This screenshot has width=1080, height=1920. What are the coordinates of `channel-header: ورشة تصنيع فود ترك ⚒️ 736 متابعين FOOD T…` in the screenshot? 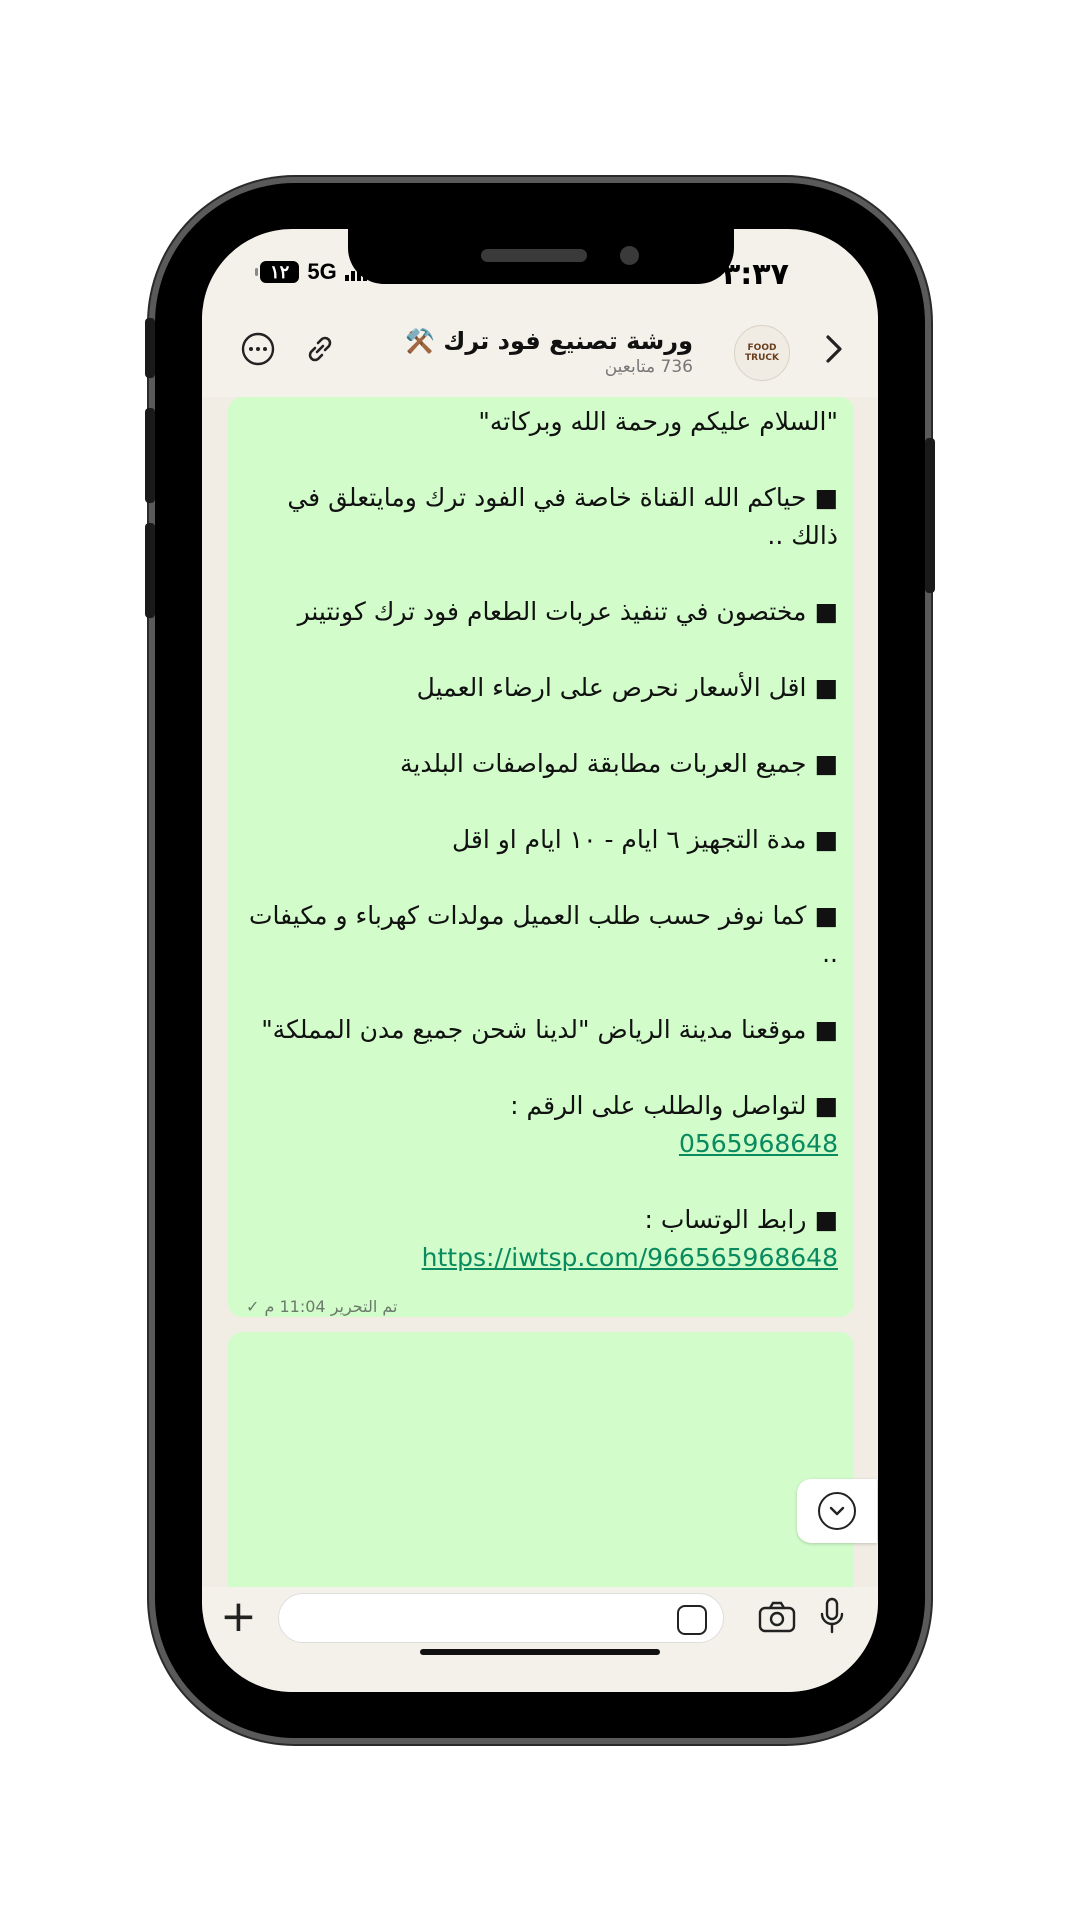 It's located at (540, 353).